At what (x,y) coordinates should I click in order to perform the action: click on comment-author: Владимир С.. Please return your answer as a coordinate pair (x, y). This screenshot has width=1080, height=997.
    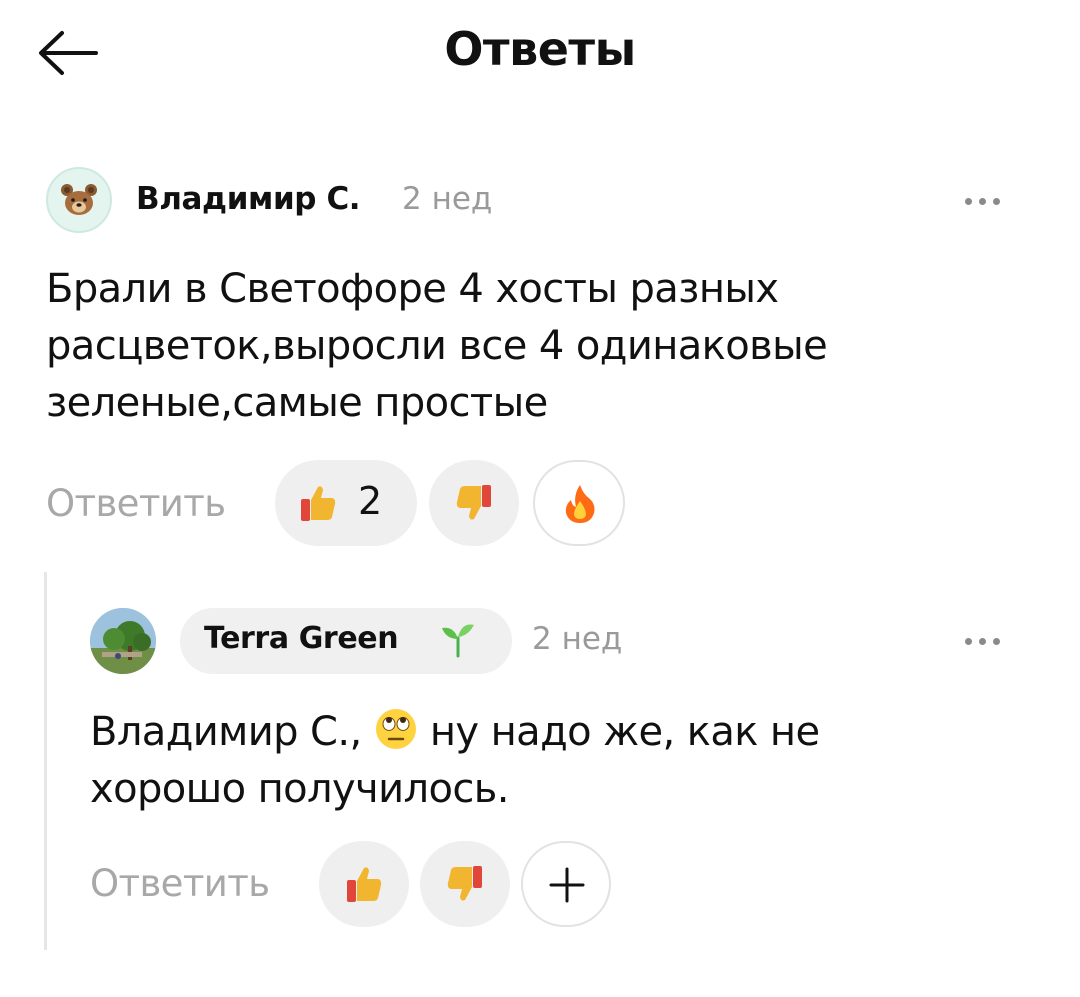
    Looking at the image, I should click on (248, 199).